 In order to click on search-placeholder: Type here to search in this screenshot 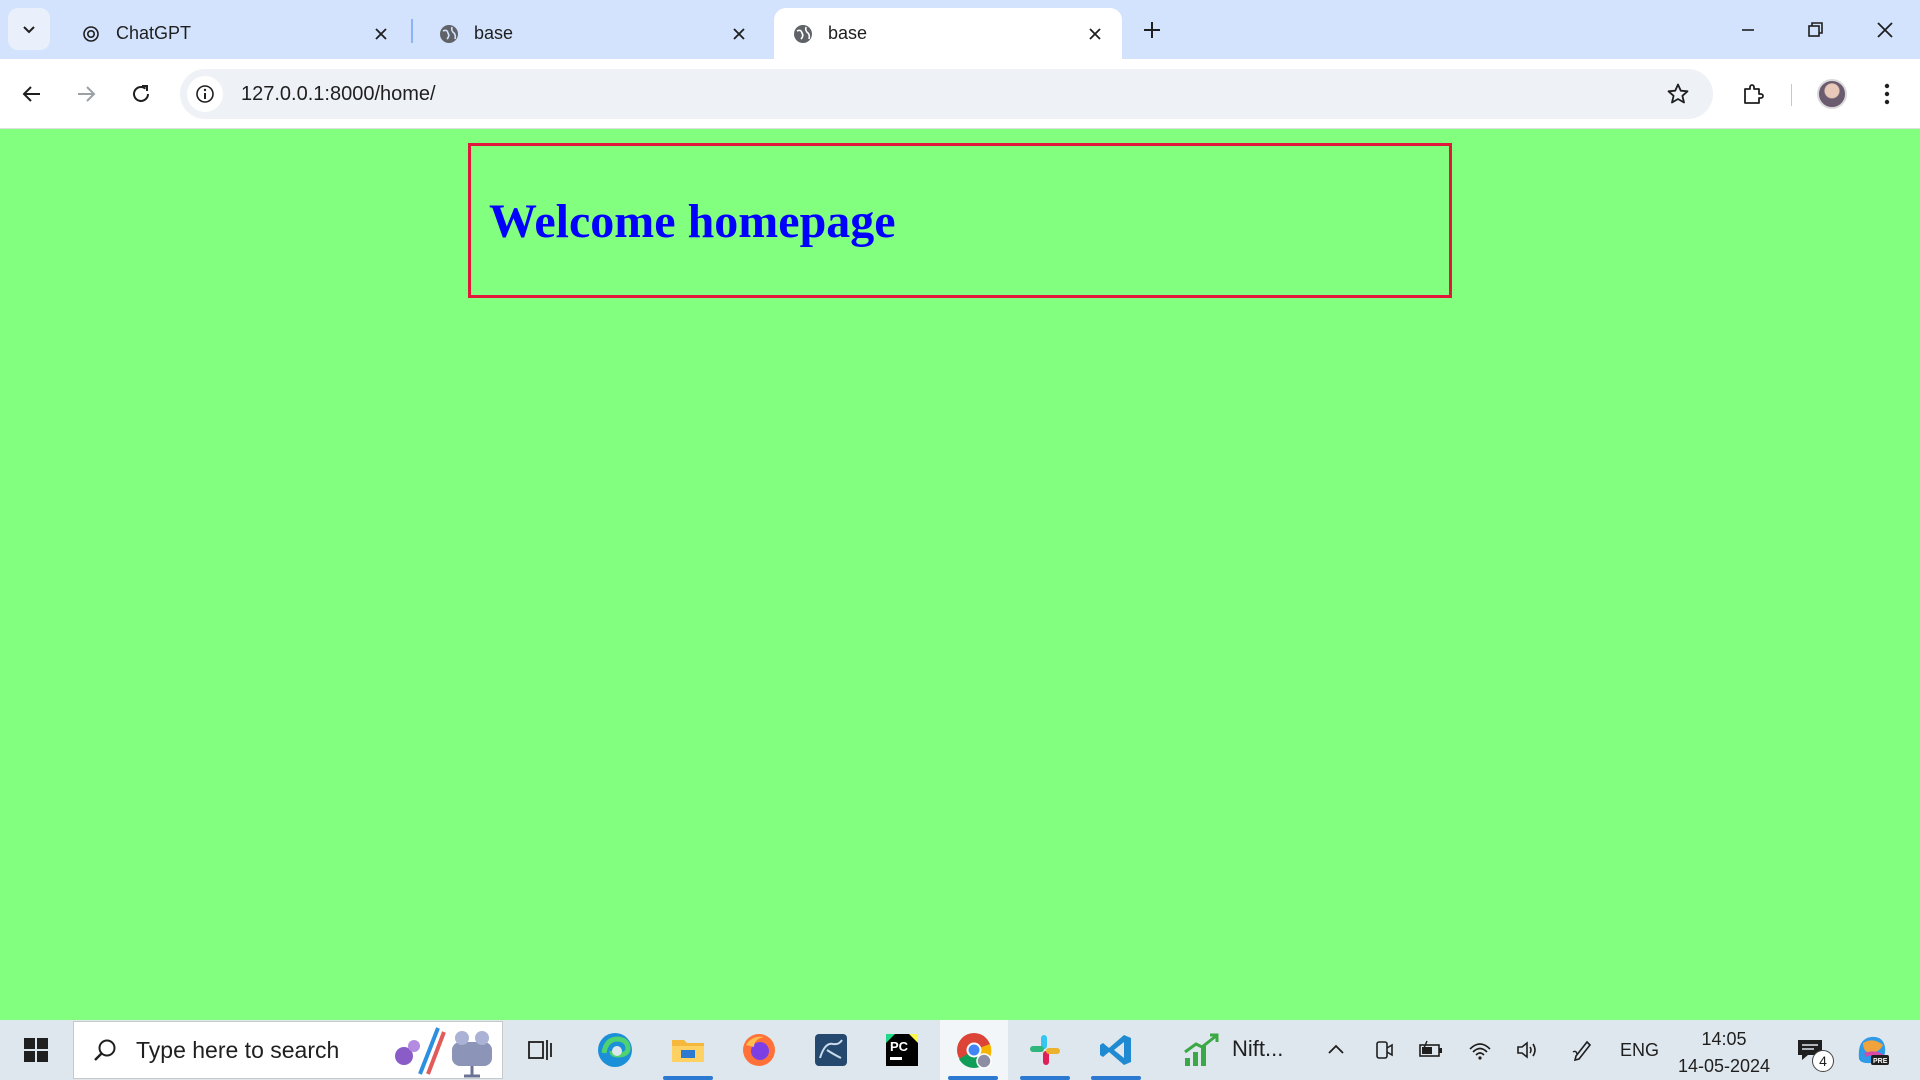, I will do `click(238, 1049)`.